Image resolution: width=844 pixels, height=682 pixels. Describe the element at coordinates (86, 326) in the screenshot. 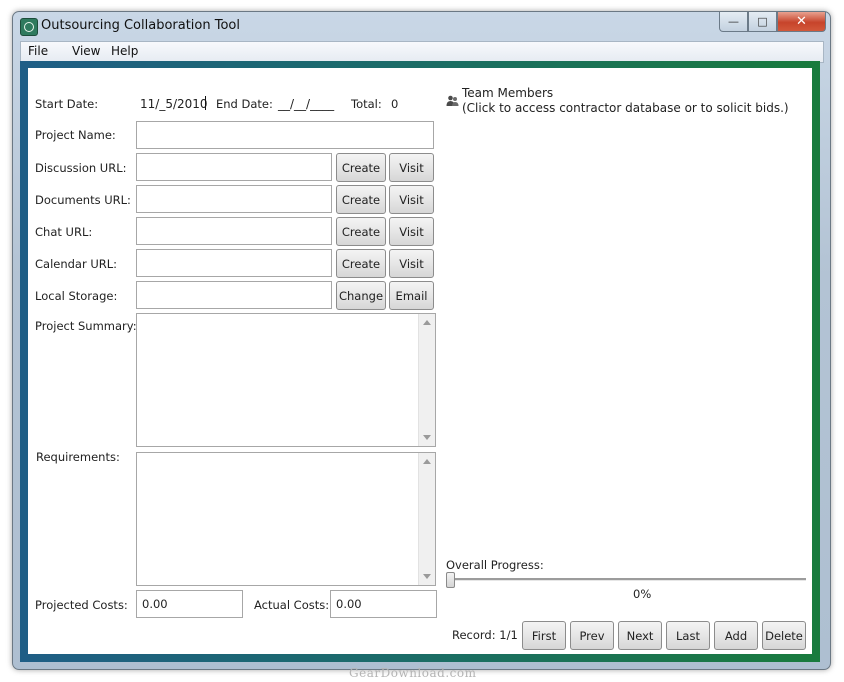

I see `project-summary-label: Project Summary:` at that location.